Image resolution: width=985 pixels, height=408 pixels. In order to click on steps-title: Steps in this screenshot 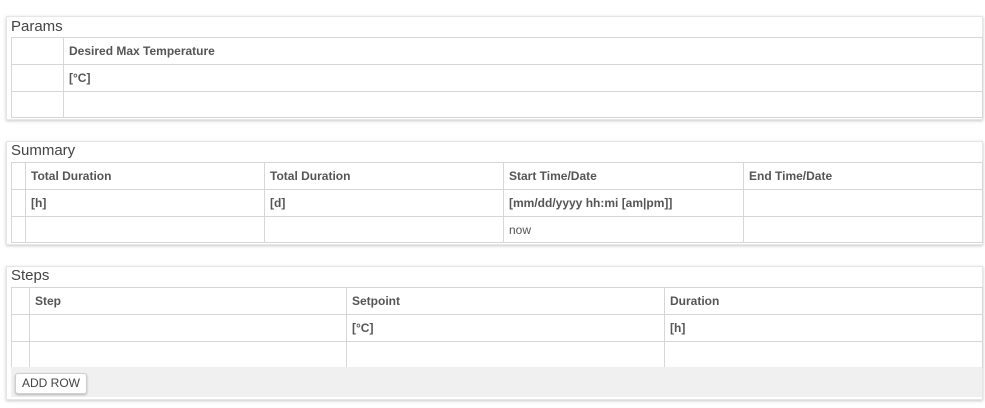, I will do `click(30, 275)`.